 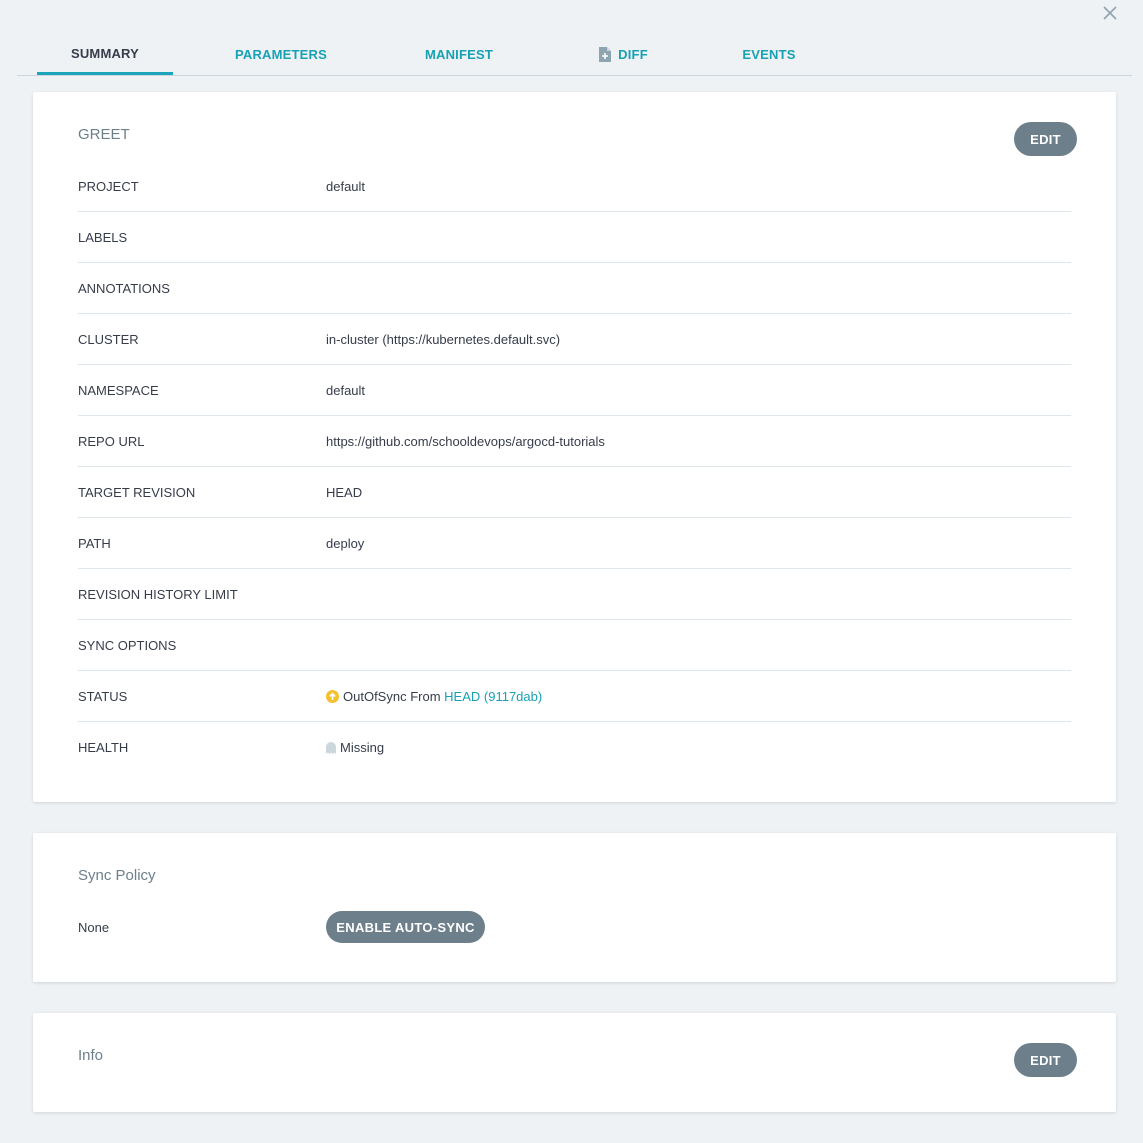 What do you see at coordinates (158, 594) in the screenshot?
I see `row-key: REVISION HISTORY LIMIT` at bounding box center [158, 594].